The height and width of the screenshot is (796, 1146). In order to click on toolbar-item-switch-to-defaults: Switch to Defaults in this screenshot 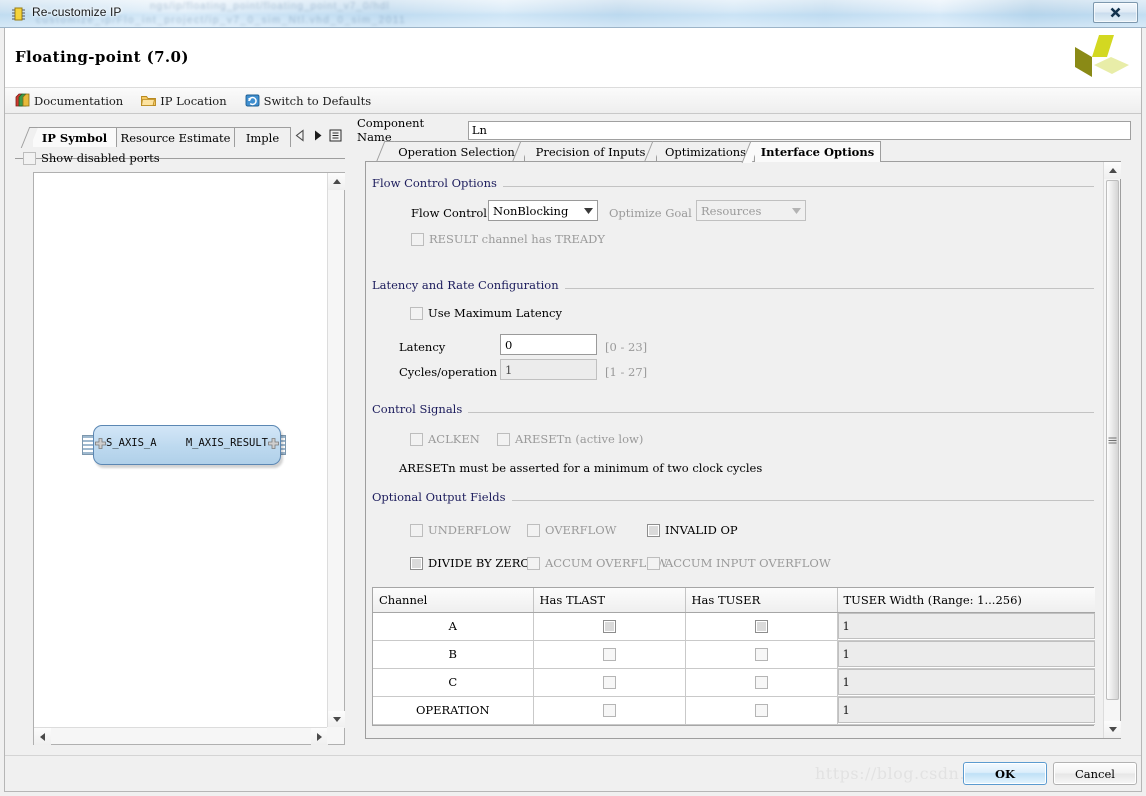, I will do `click(308, 100)`.